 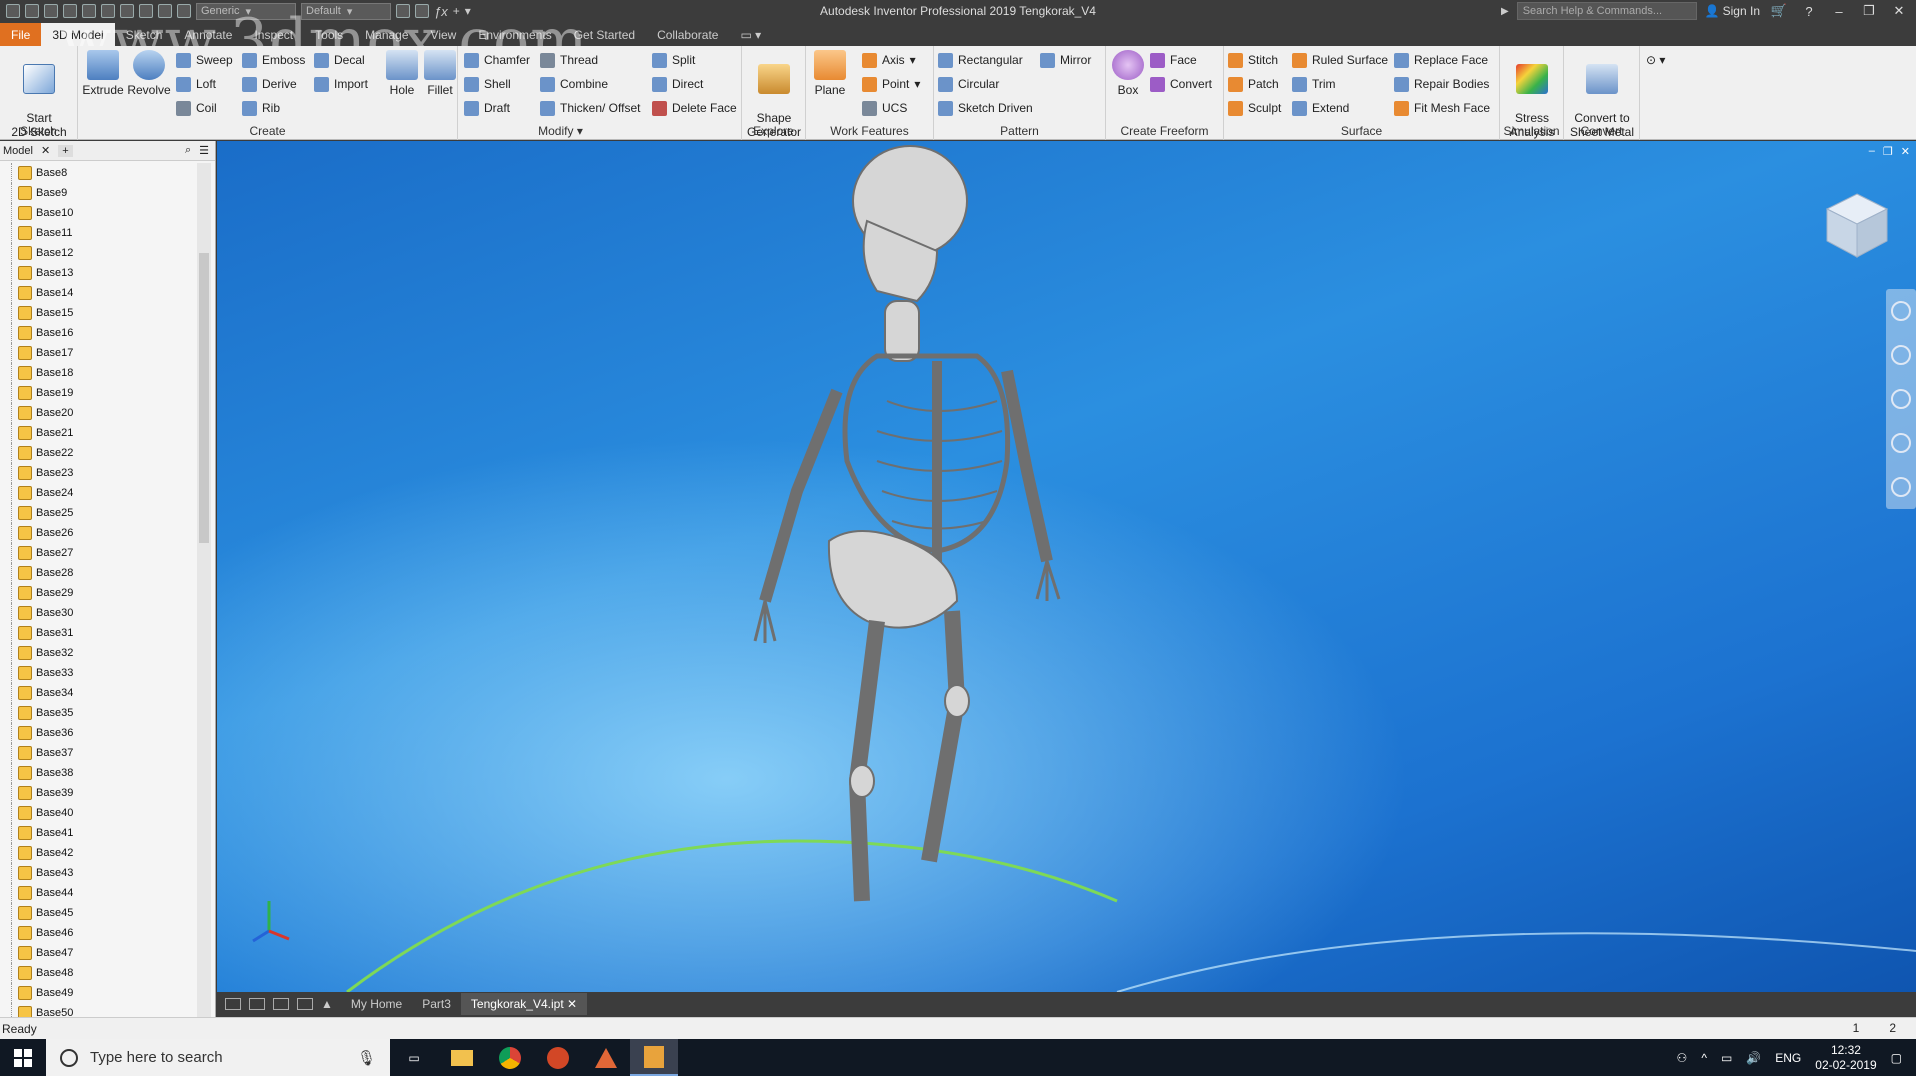 What do you see at coordinates (196, 84) in the screenshot?
I see `loft-button: Loft` at bounding box center [196, 84].